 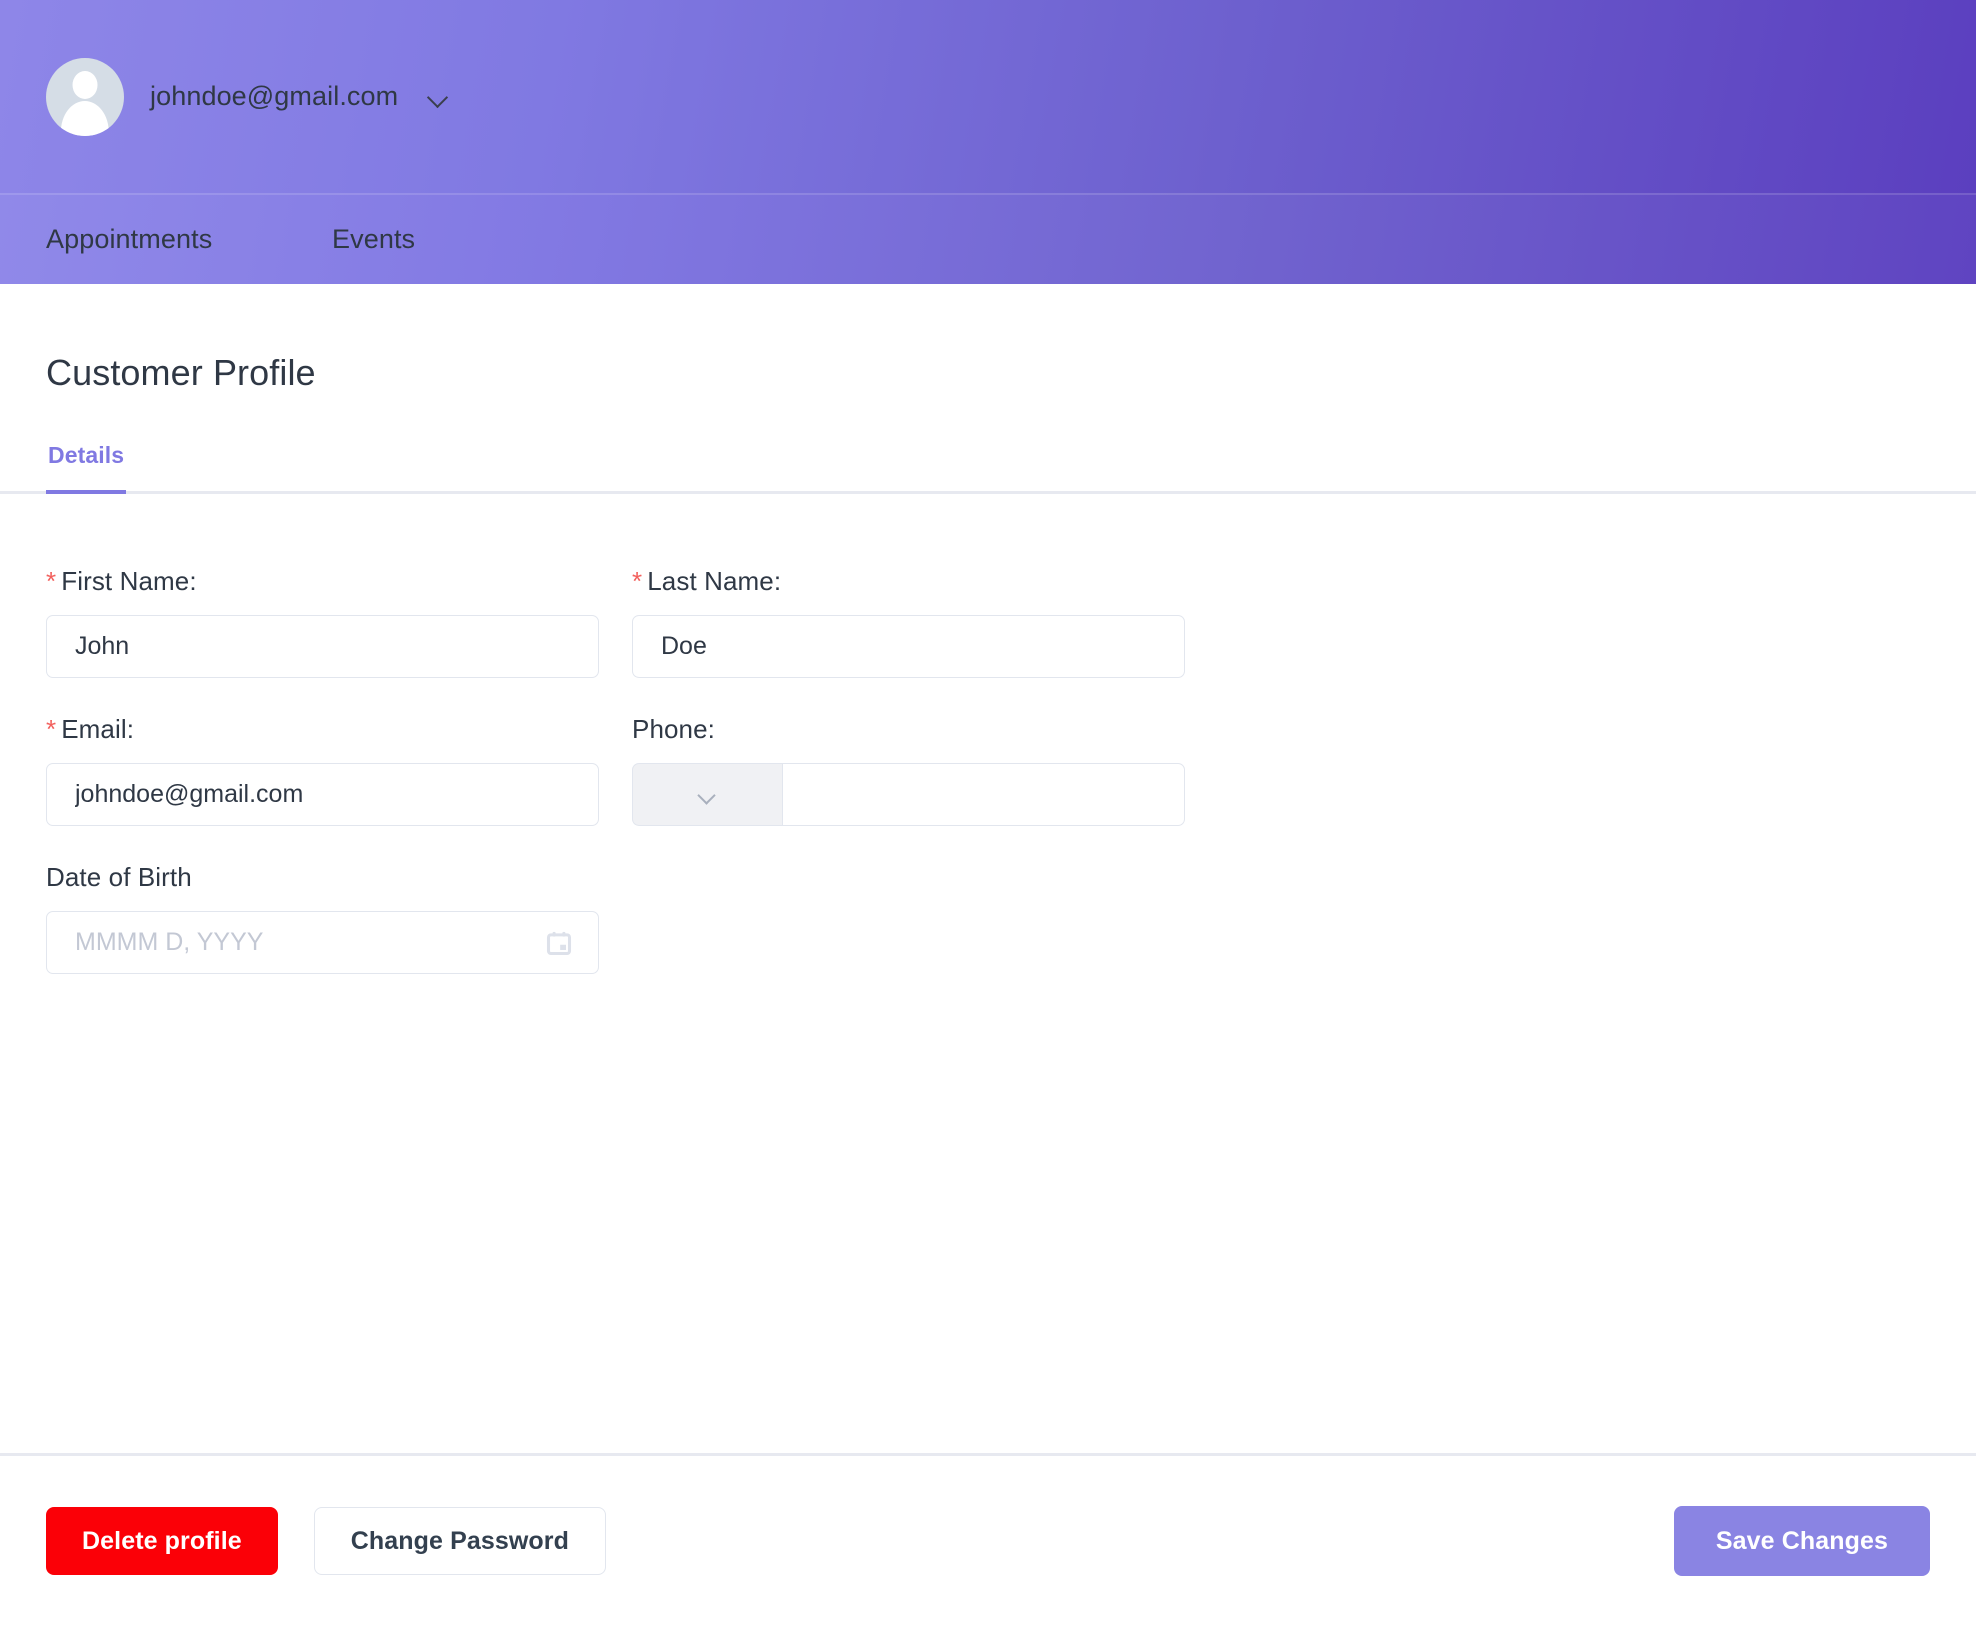 What do you see at coordinates (983, 794) in the screenshot?
I see `phone-number-input` at bounding box center [983, 794].